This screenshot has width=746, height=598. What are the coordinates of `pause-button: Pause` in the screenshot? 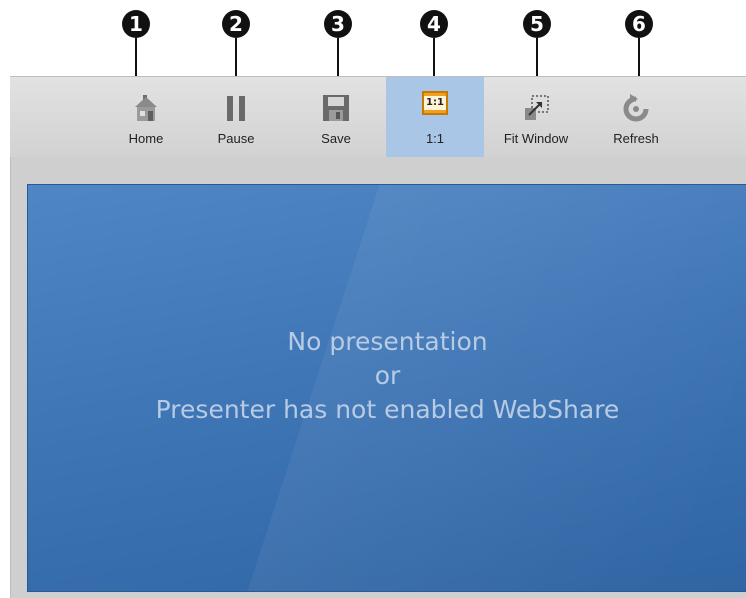 It's located at (236, 117).